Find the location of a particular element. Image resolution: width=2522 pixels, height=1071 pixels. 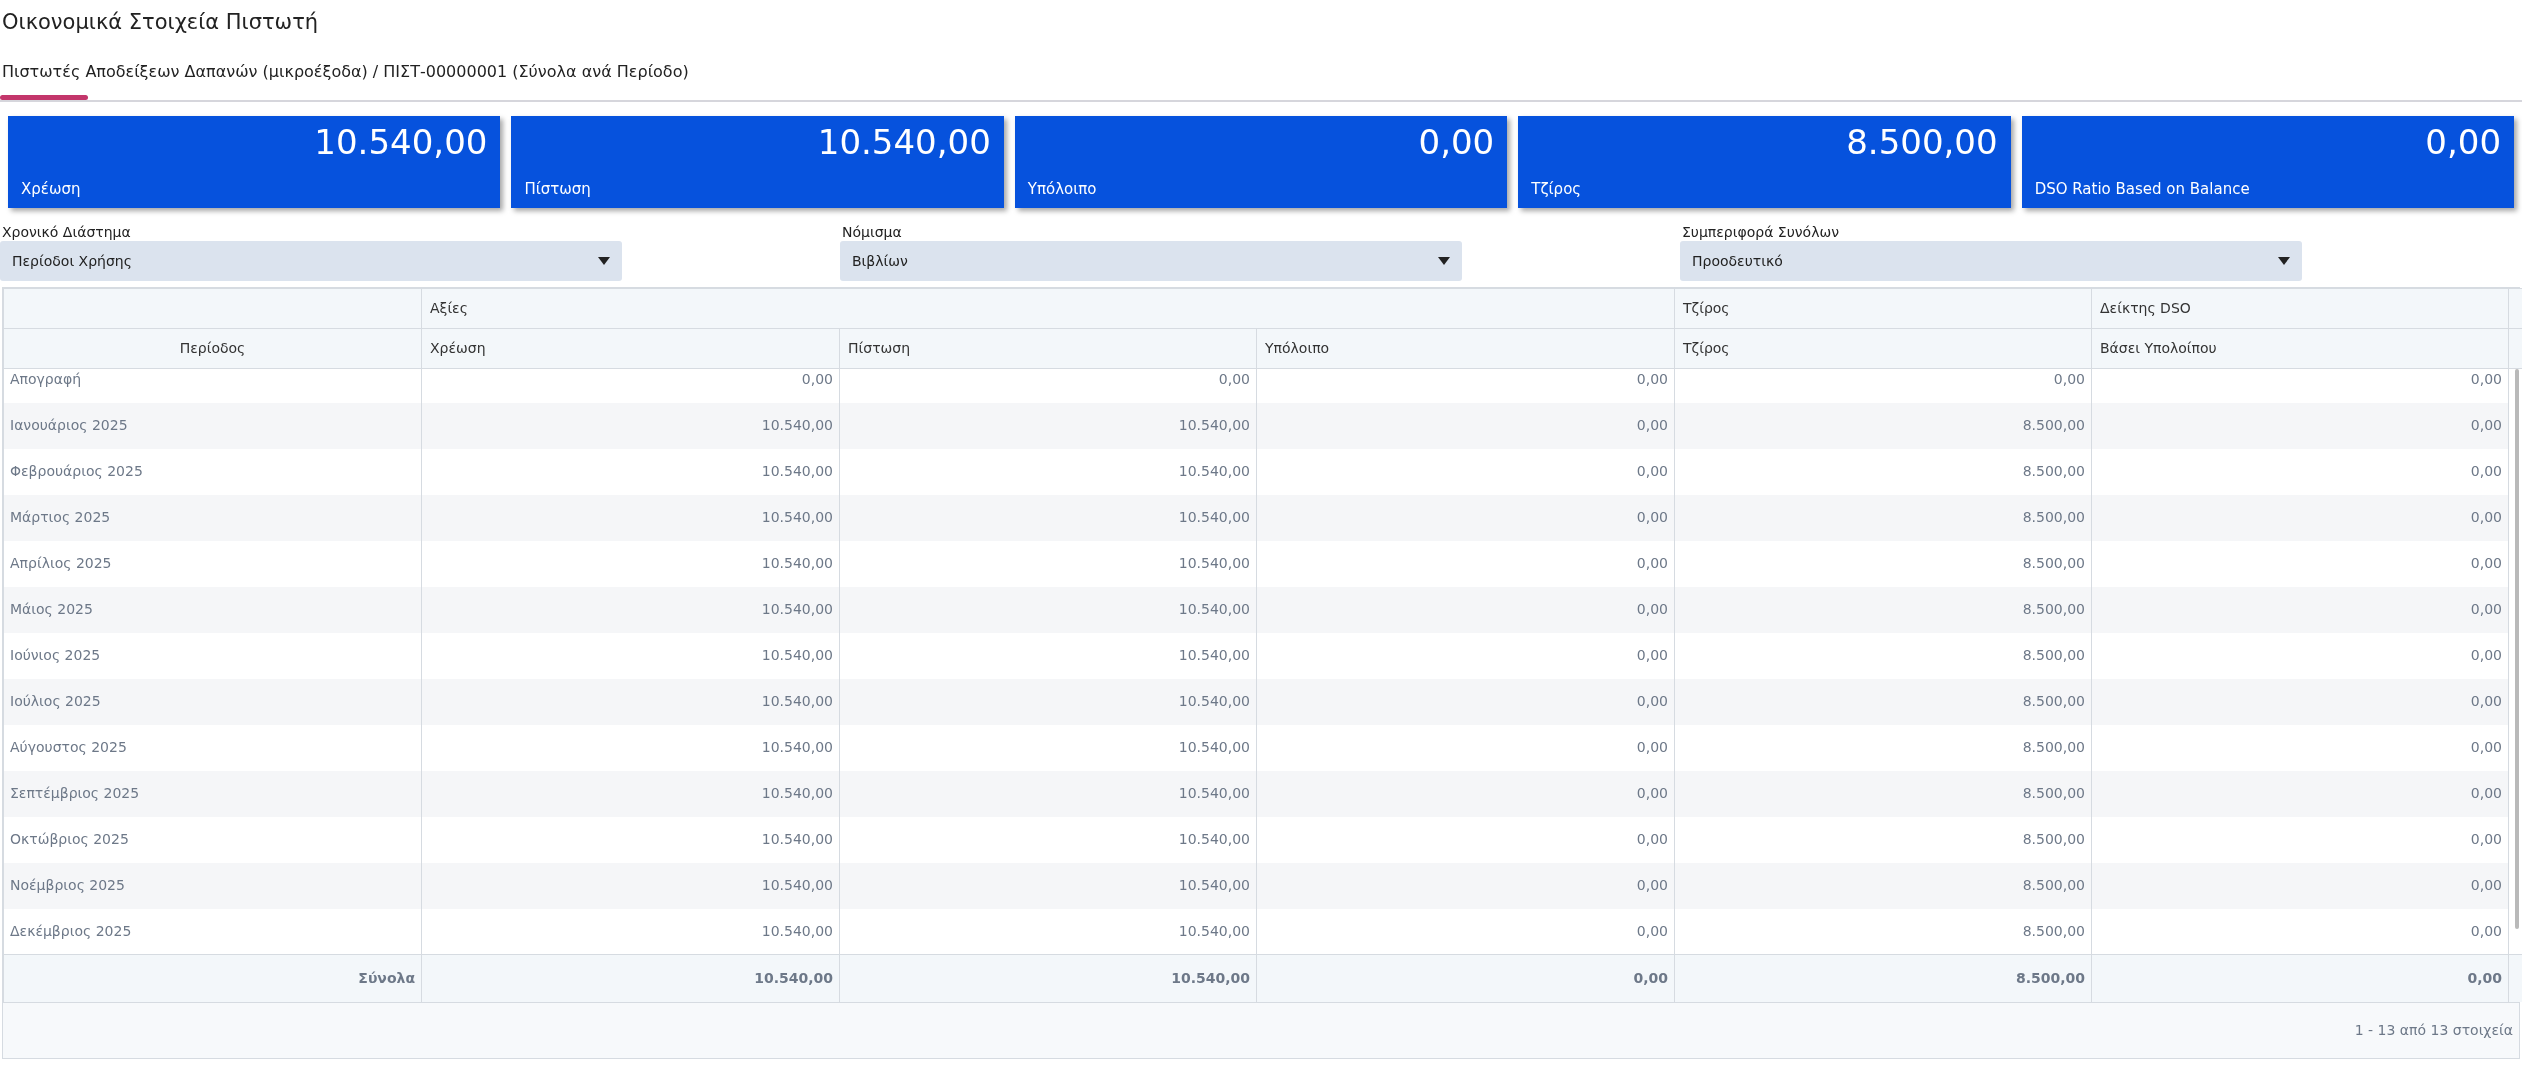

column-group-header: Δείκτης DSO is located at coordinates (2300, 308).